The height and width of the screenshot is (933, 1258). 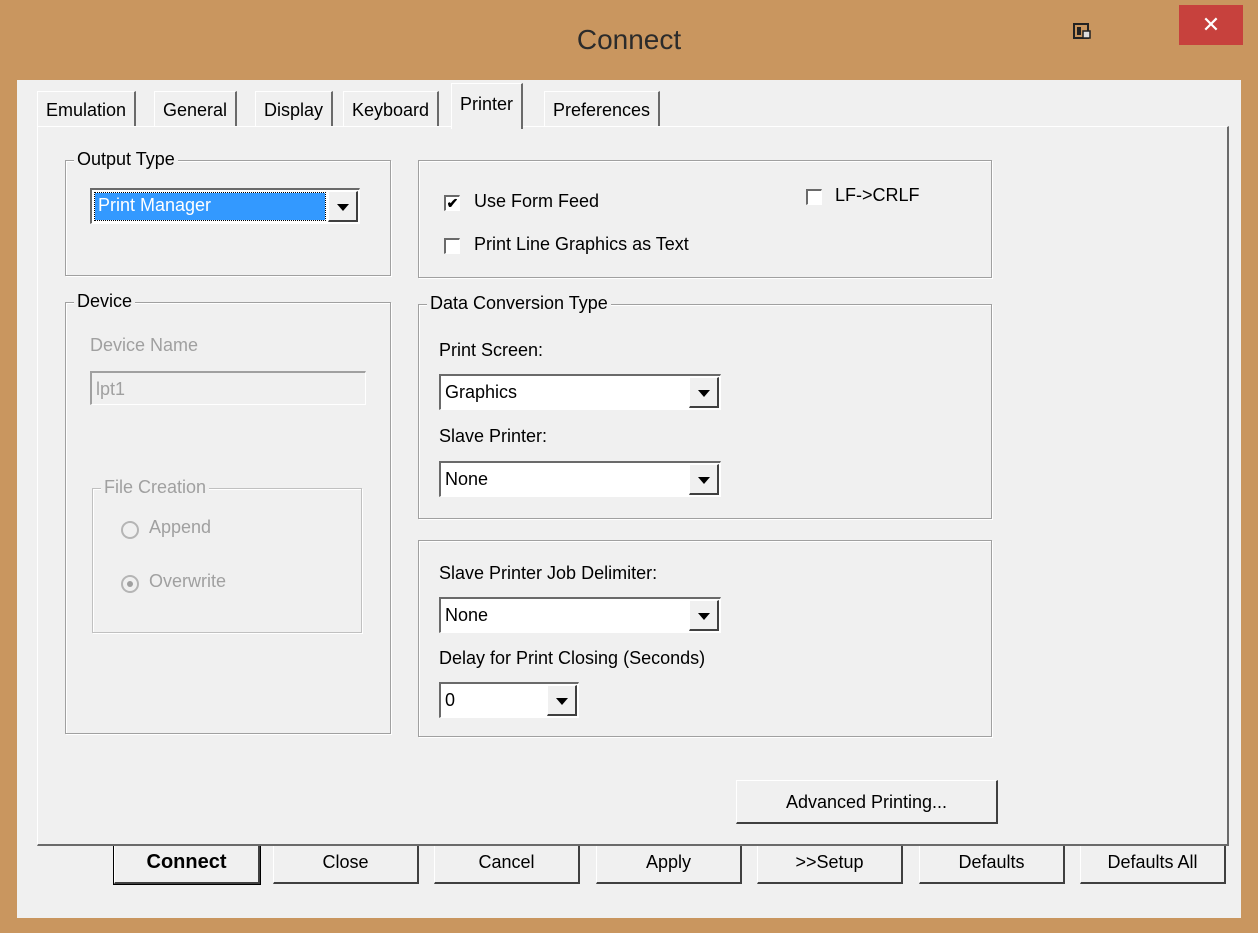 What do you see at coordinates (467, 479) in the screenshot?
I see `slave-printer-value: None` at bounding box center [467, 479].